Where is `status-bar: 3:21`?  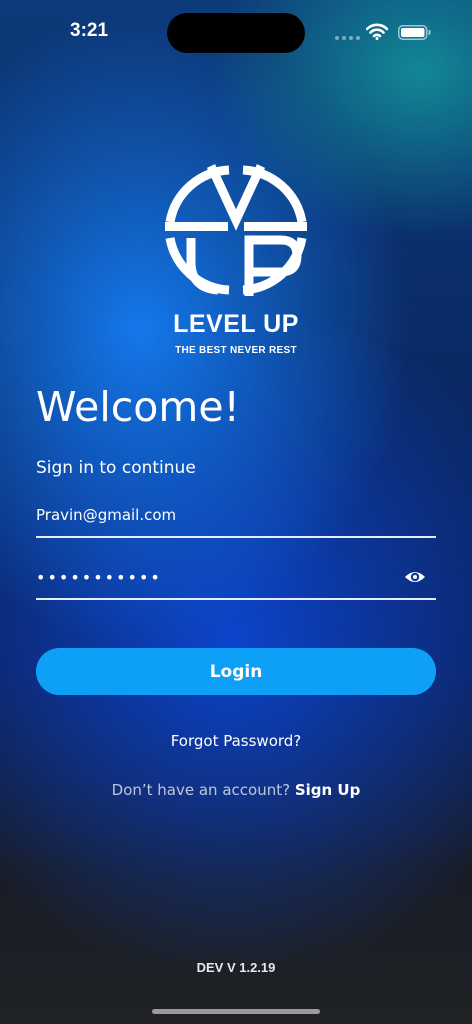 status-bar: 3:21 is located at coordinates (236, 32).